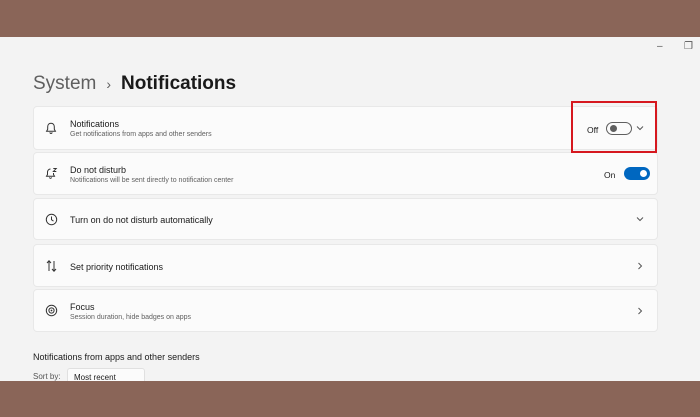  I want to click on dnd-automatic-title: Turn on do not disturb automatically, so click(141, 220).